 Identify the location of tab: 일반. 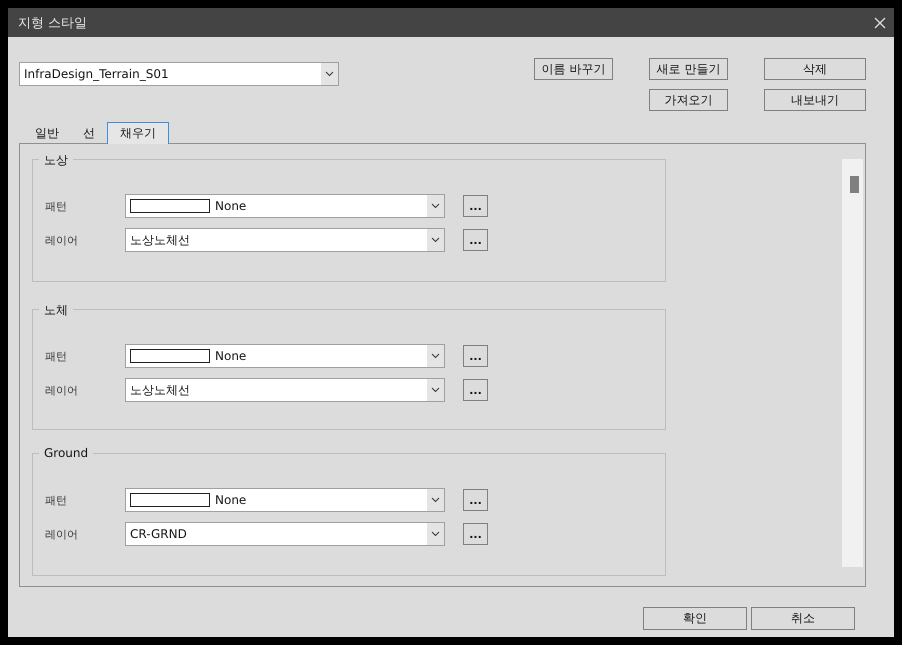
(47, 133).